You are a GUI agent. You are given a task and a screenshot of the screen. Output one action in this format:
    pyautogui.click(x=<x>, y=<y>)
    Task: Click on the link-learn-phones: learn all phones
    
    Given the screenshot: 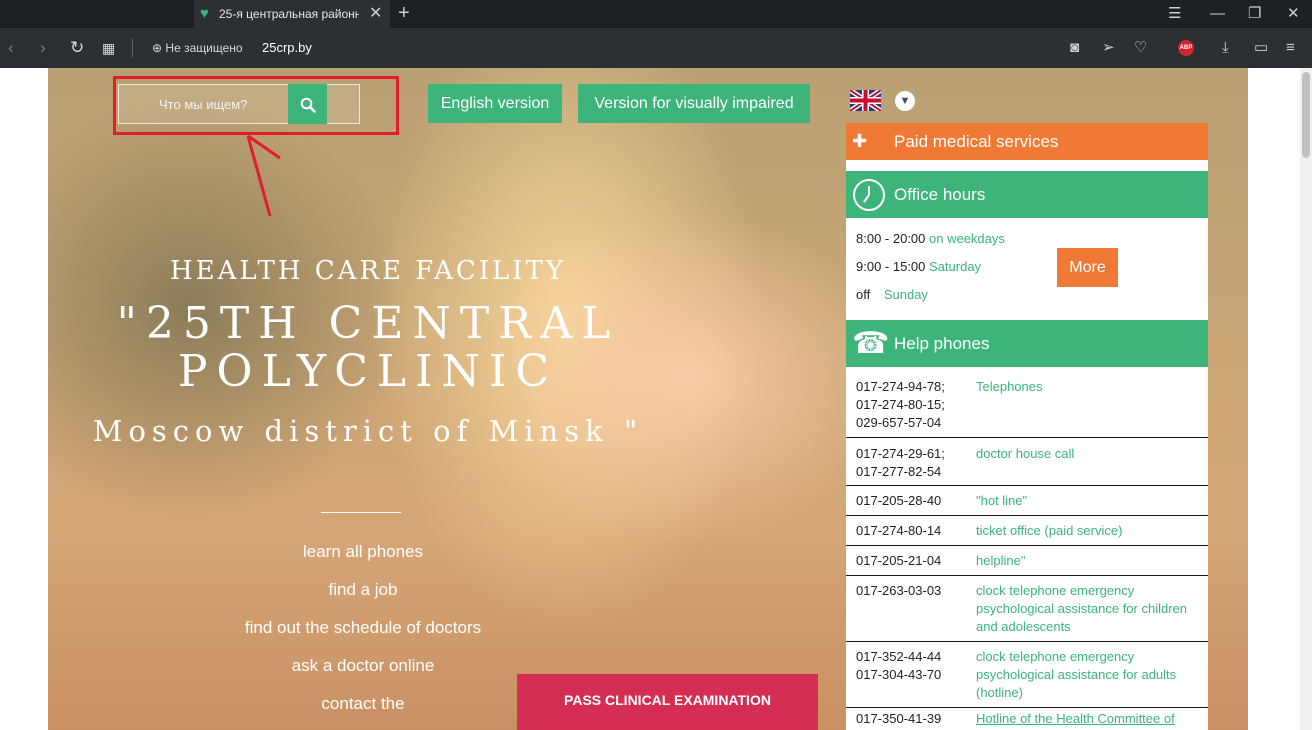 What is the action you would take?
    pyautogui.click(x=363, y=552)
    